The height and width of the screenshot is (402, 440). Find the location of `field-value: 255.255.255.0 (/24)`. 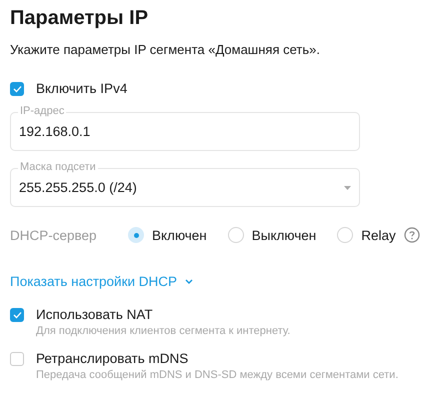

field-value: 255.255.255.0 (/24) is located at coordinates (78, 187).